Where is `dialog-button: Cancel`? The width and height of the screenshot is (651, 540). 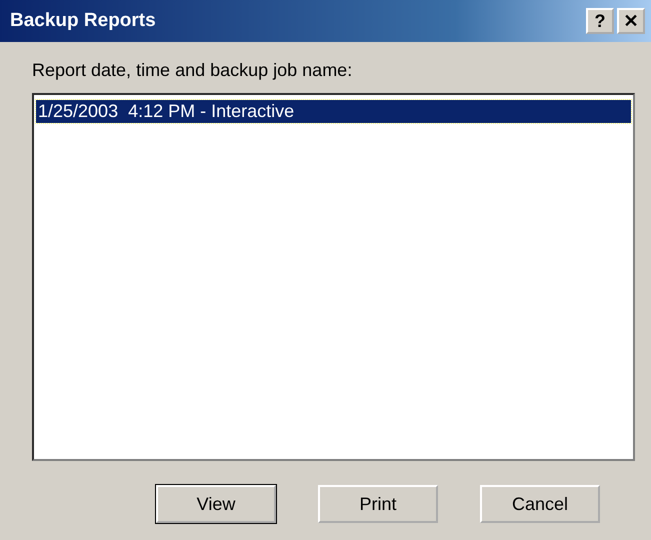
dialog-button: Cancel is located at coordinates (540, 504).